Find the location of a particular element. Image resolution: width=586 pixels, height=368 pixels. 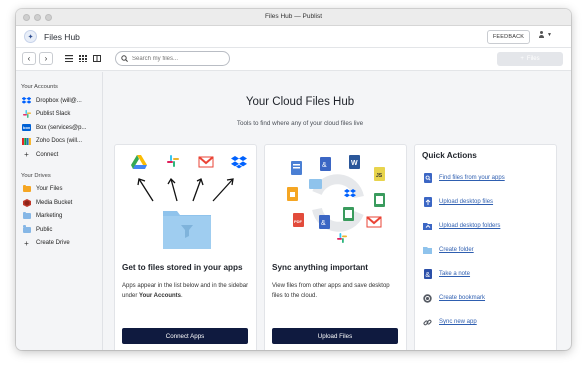

box-icon: box is located at coordinates (26, 128).